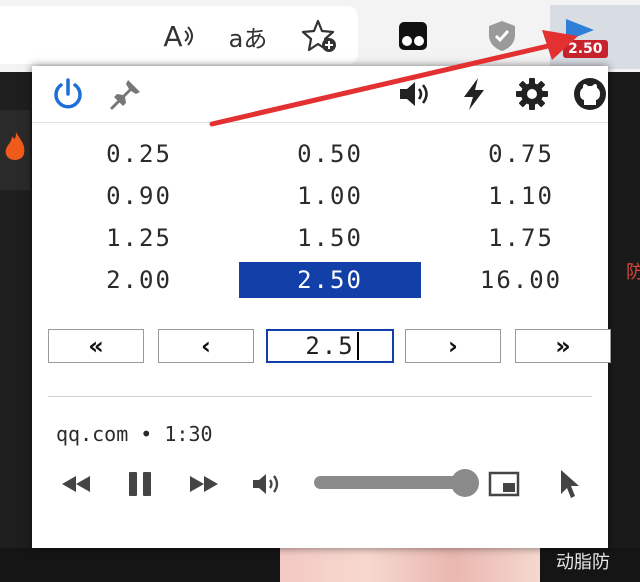  What do you see at coordinates (532, 94) in the screenshot?
I see `settings-icon` at bounding box center [532, 94].